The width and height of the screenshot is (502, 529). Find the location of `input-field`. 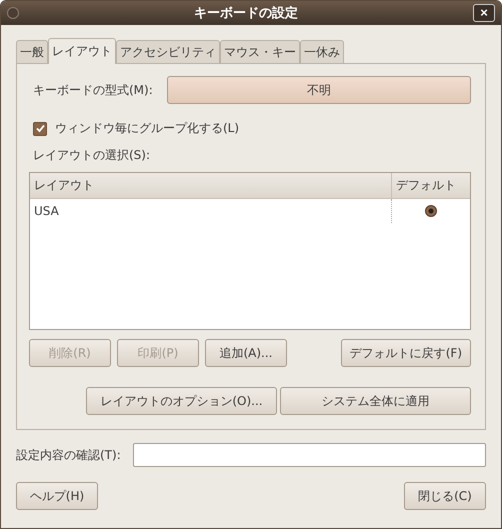

input-field is located at coordinates (309, 455).